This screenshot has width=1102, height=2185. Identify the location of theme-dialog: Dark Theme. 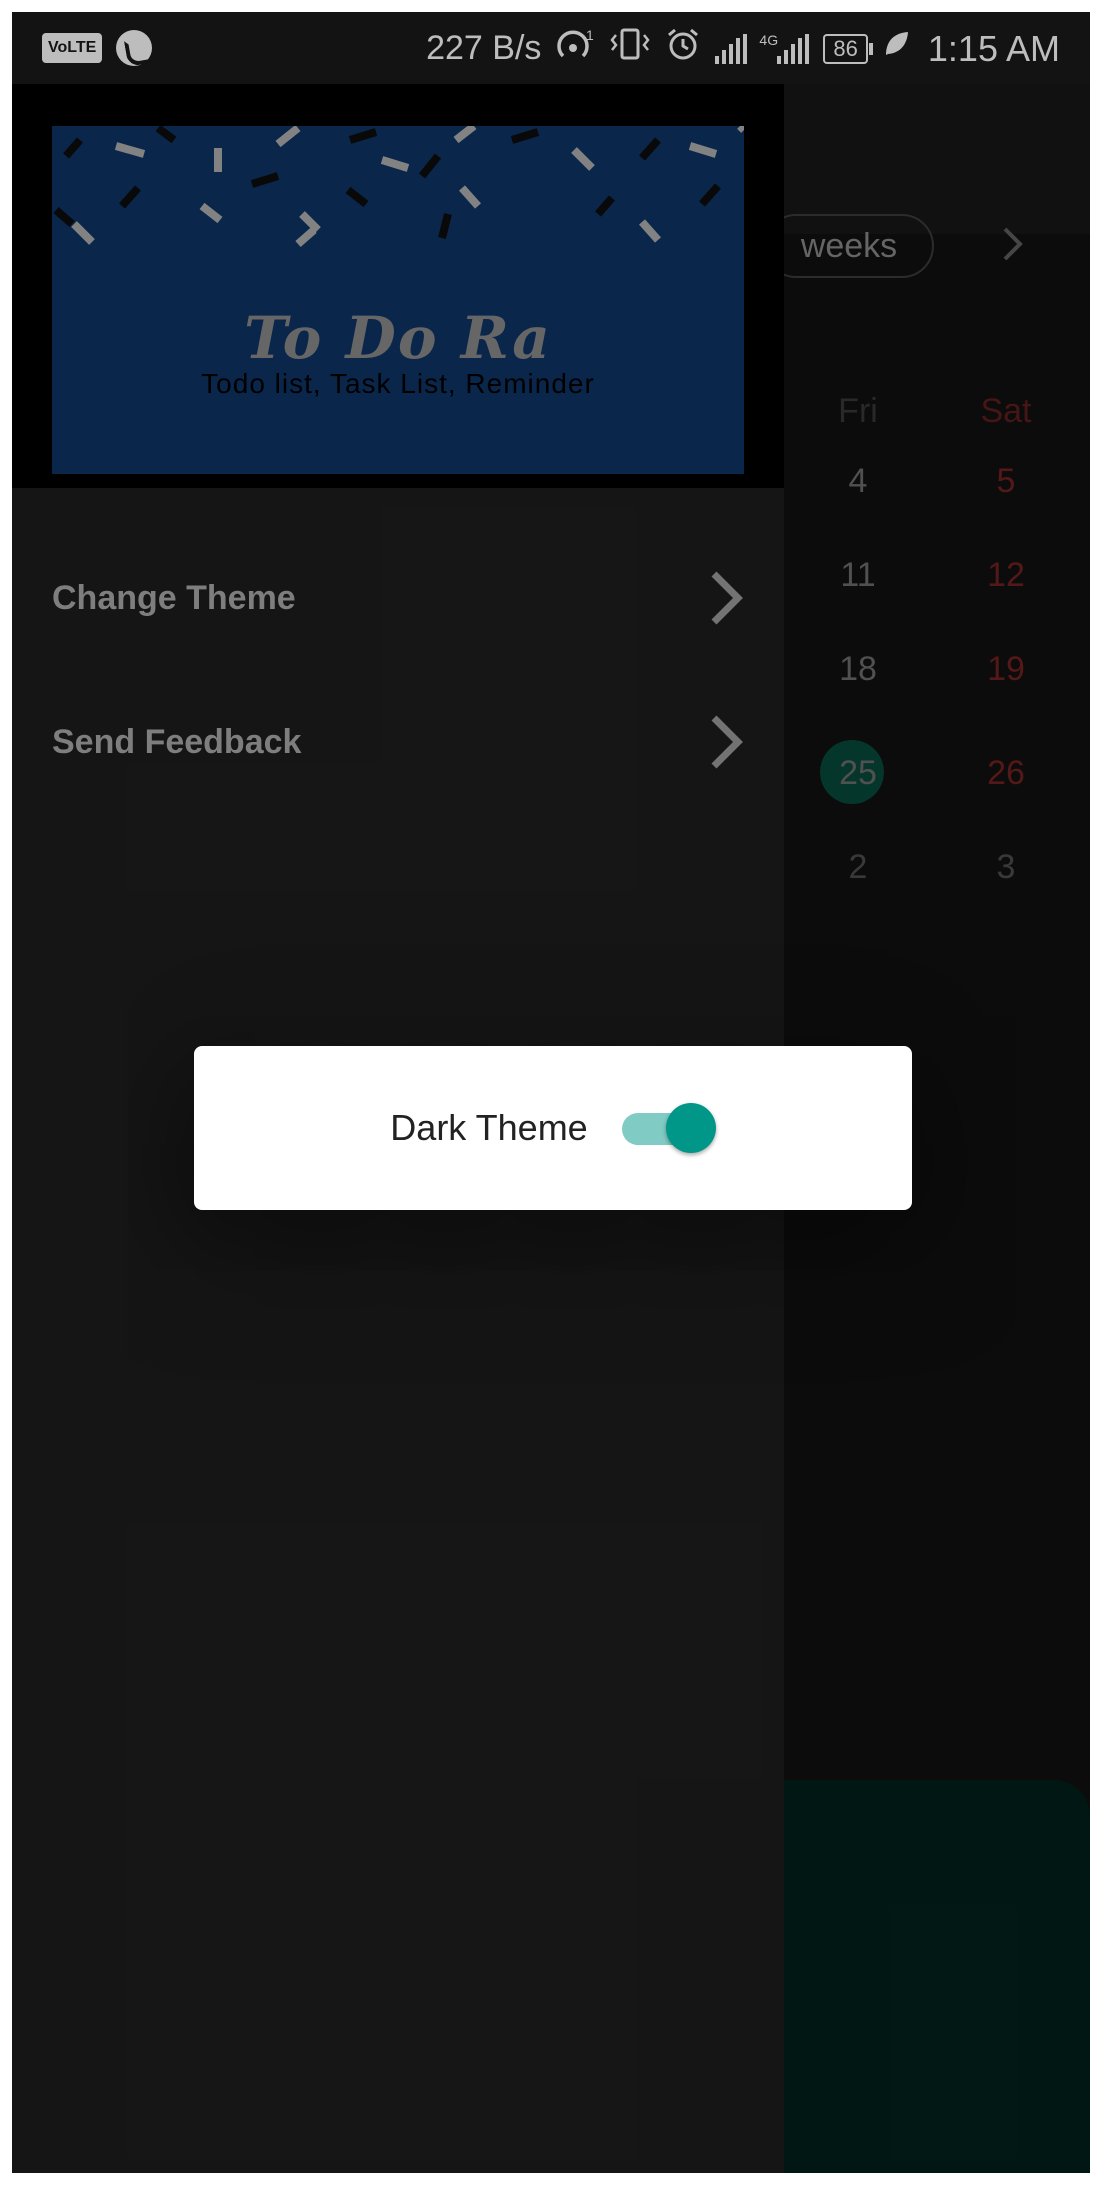
(553, 1128).